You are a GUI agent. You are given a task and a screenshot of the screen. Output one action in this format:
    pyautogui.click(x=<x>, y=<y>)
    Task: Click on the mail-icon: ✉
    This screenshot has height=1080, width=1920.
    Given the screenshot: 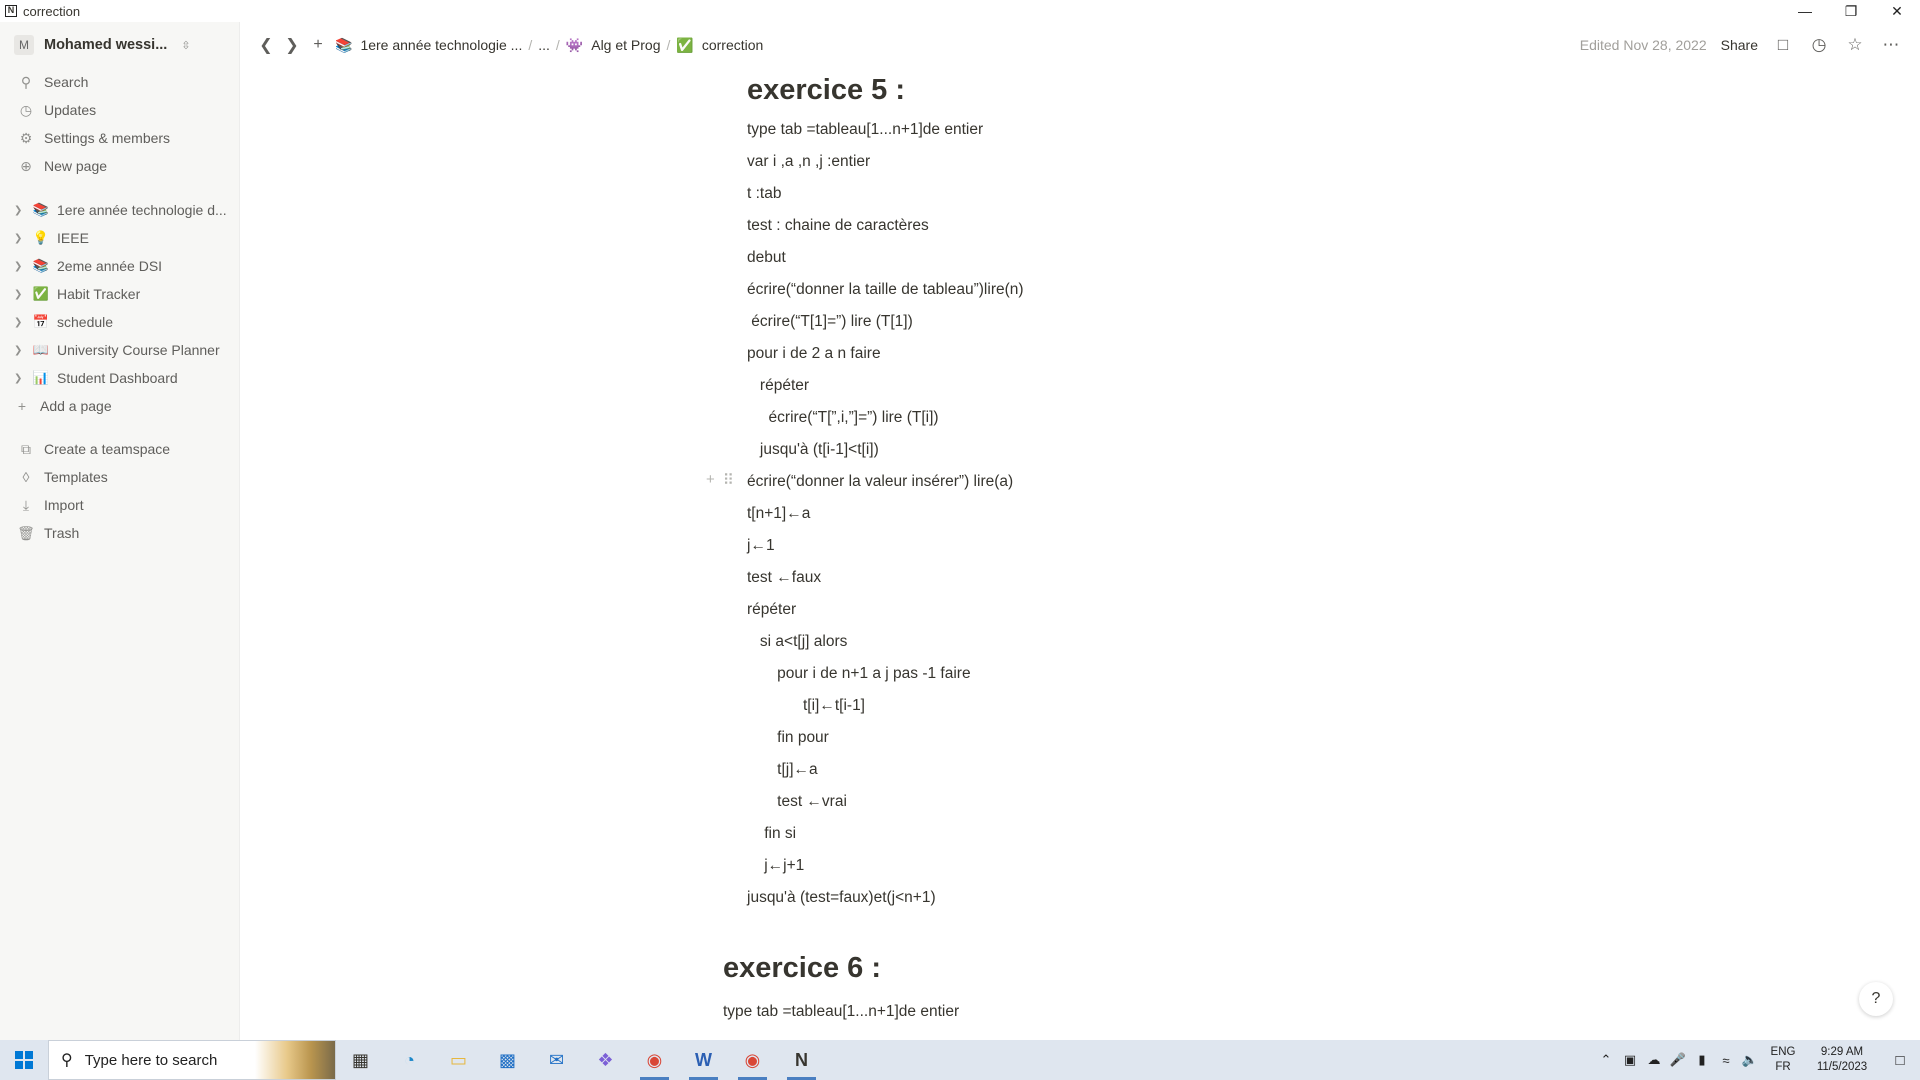 What is the action you would take?
    pyautogui.click(x=556, y=1060)
    